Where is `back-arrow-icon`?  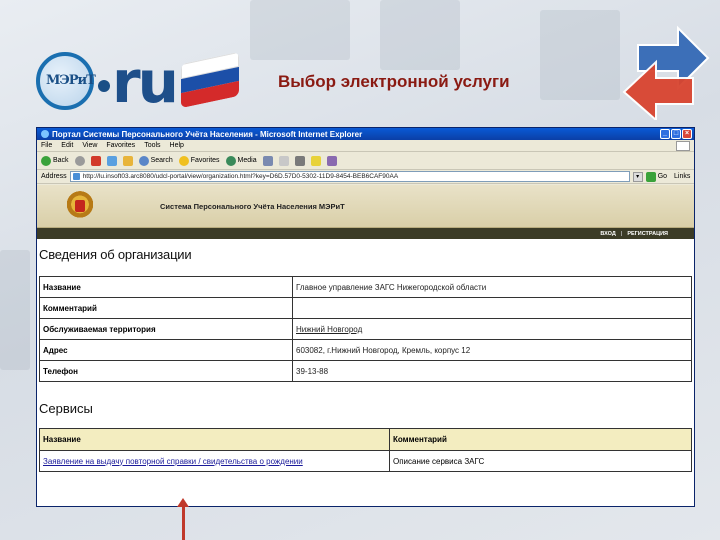
back-arrow-icon is located at coordinates (46, 160).